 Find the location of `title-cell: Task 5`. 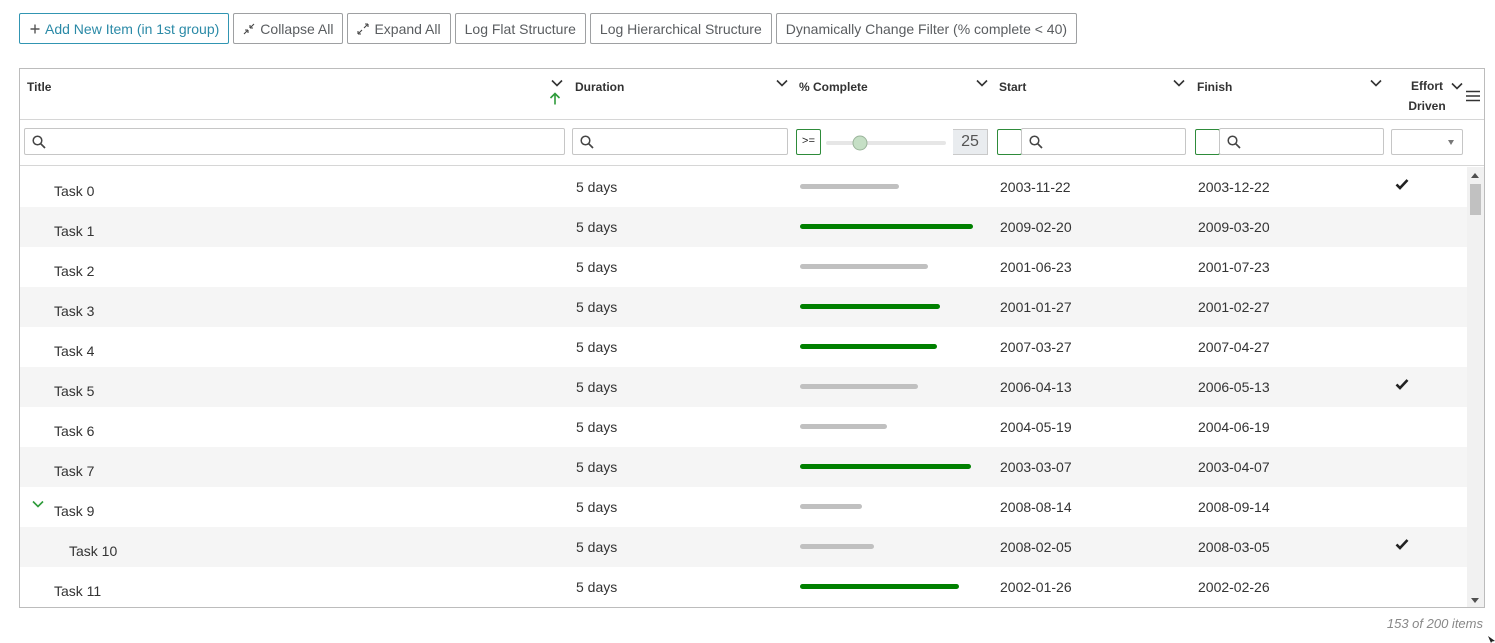

title-cell: Task 5 is located at coordinates (294, 387).